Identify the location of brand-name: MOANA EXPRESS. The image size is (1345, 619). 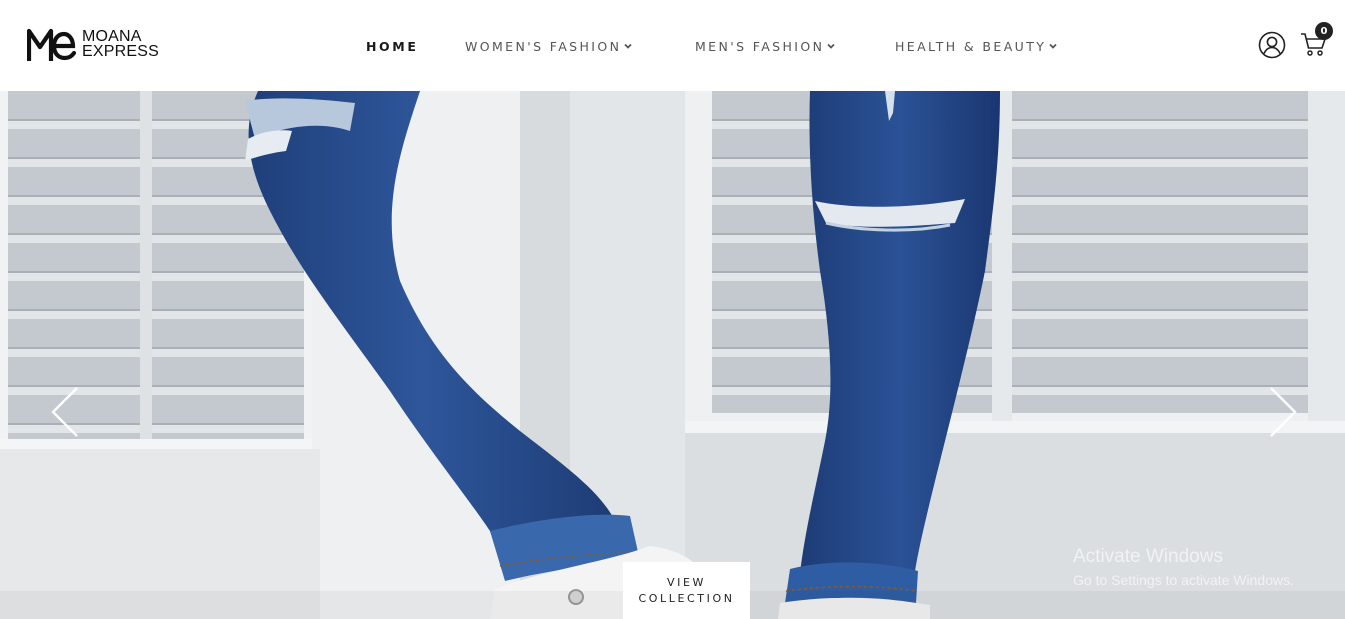
(120, 44).